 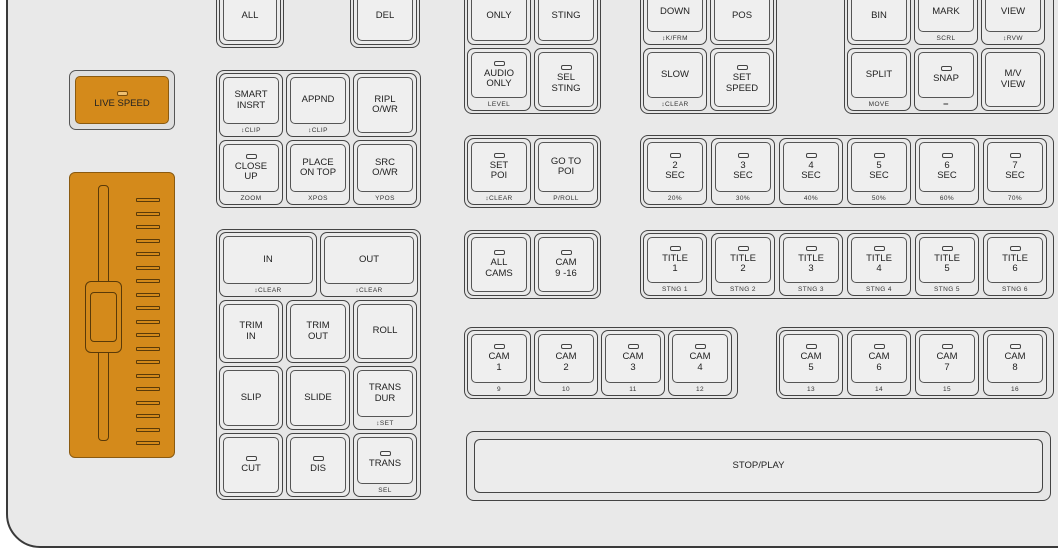 I want to click on key-label: TRANS, so click(x=385, y=464).